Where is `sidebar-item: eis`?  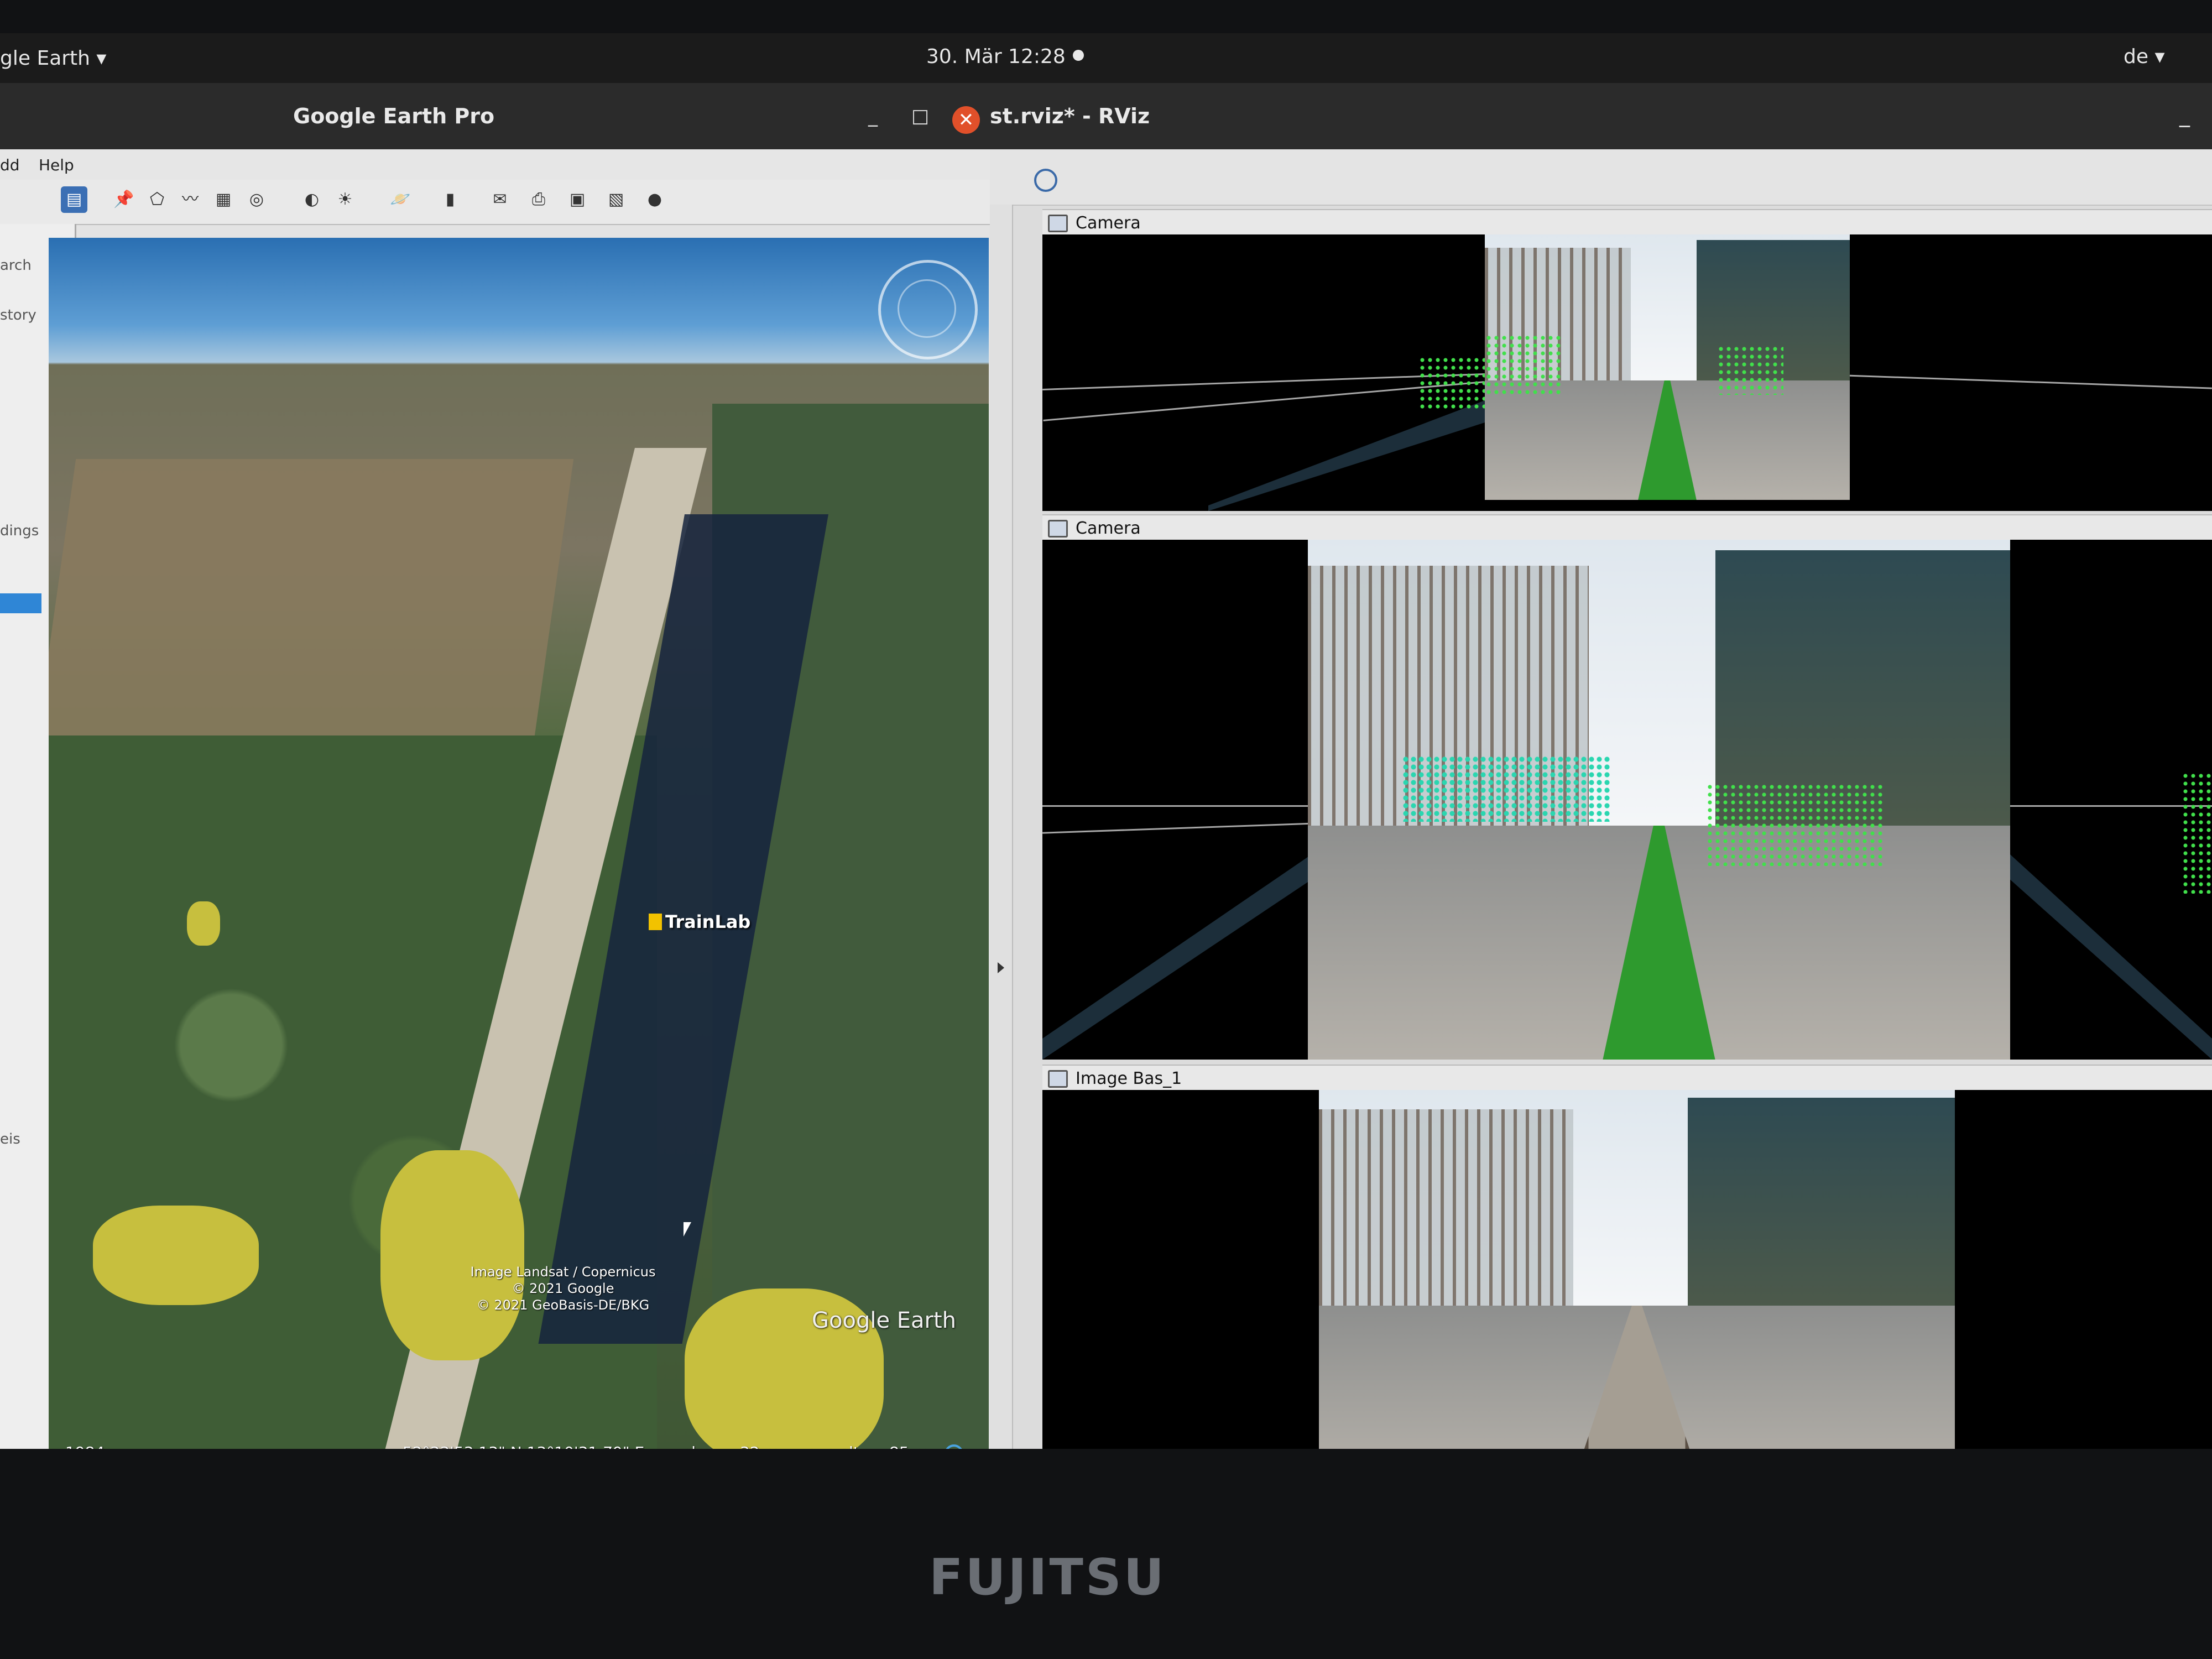
sidebar-item: eis is located at coordinates (10, 1139).